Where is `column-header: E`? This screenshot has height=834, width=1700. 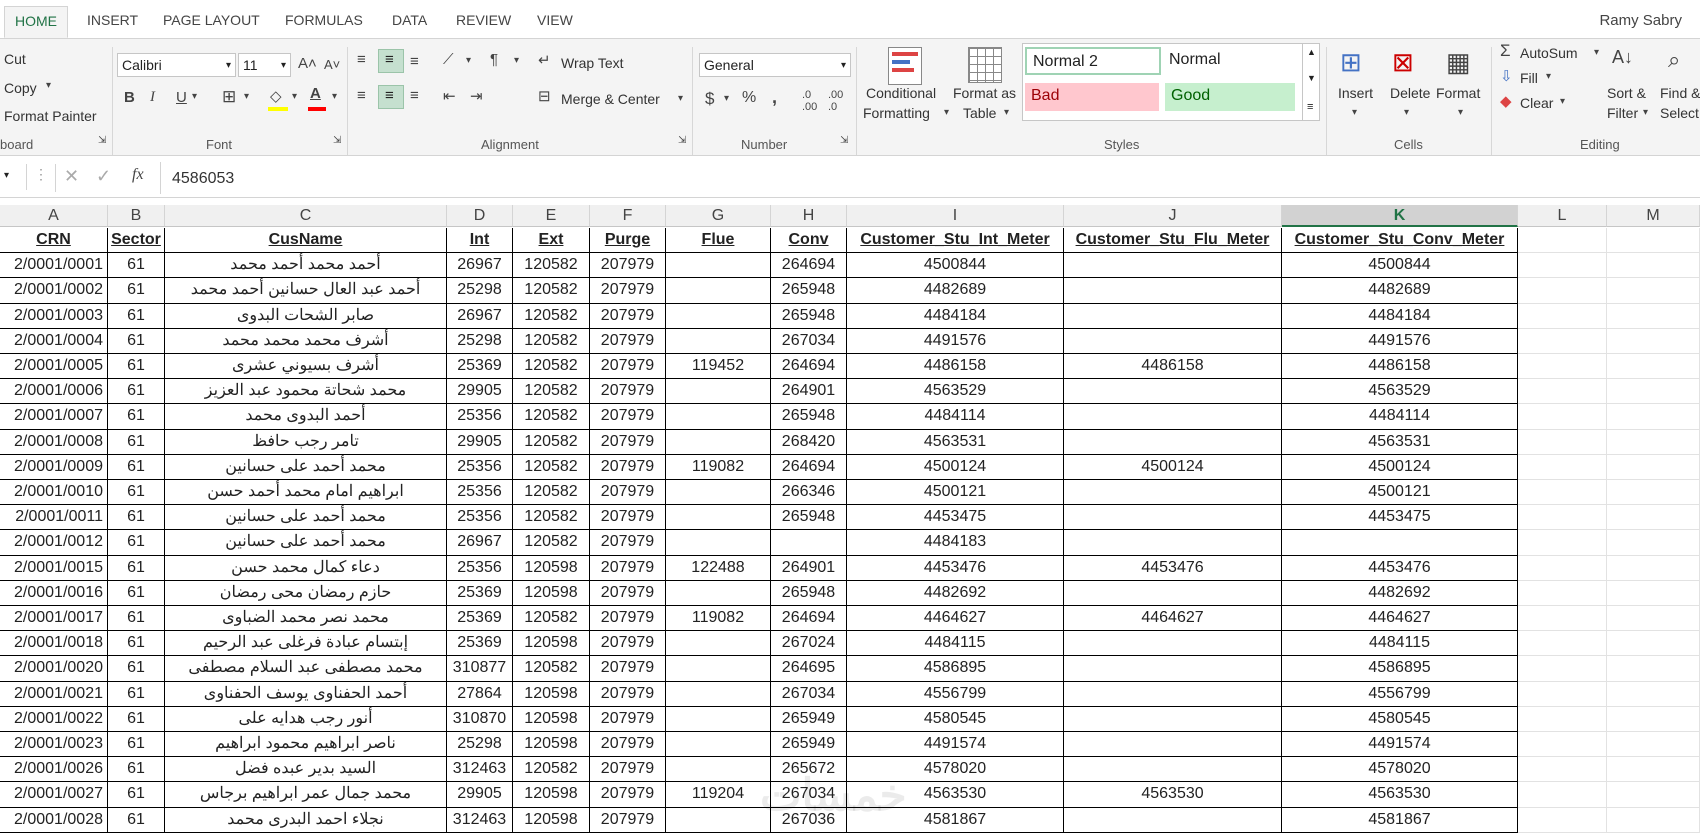 column-header: E is located at coordinates (551, 216).